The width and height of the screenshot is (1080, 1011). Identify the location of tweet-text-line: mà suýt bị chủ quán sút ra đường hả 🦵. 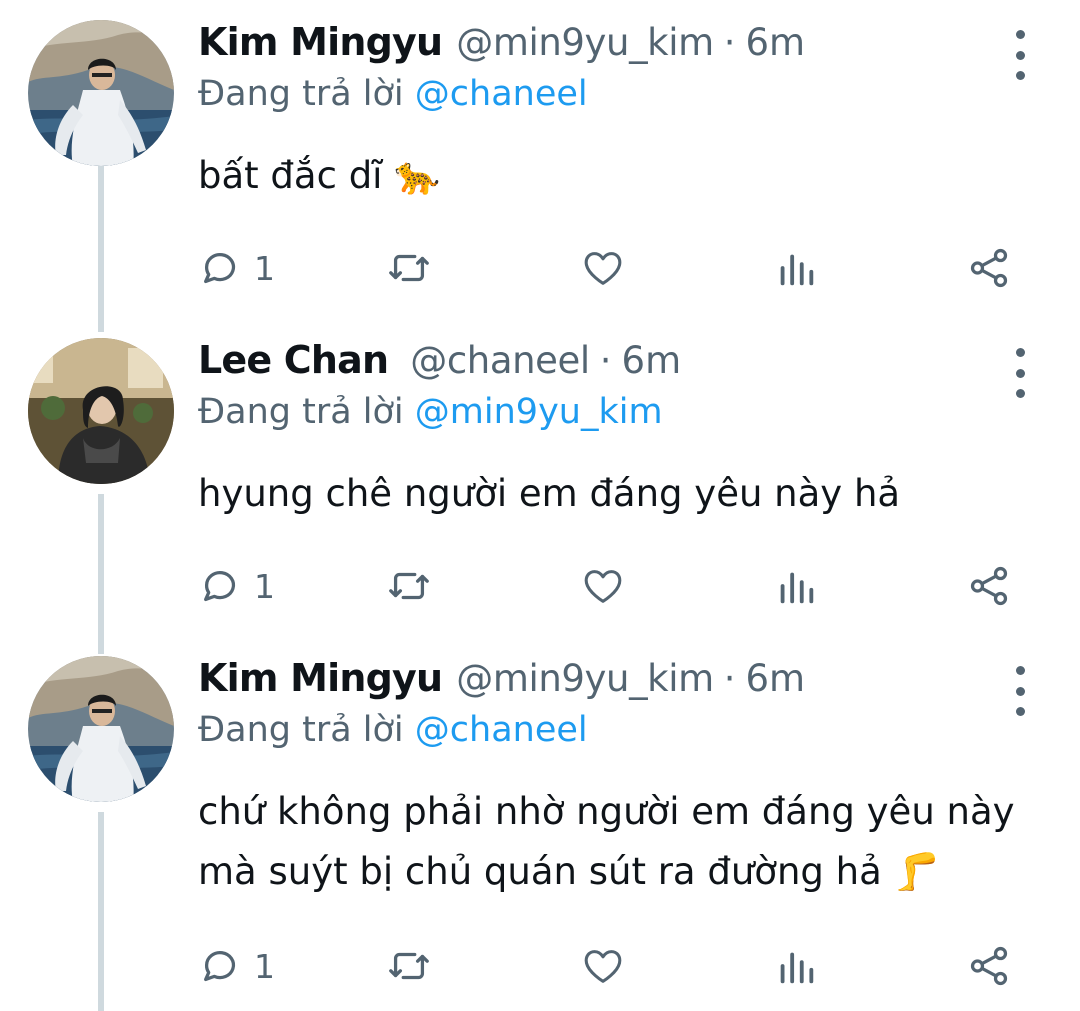
(569, 871).